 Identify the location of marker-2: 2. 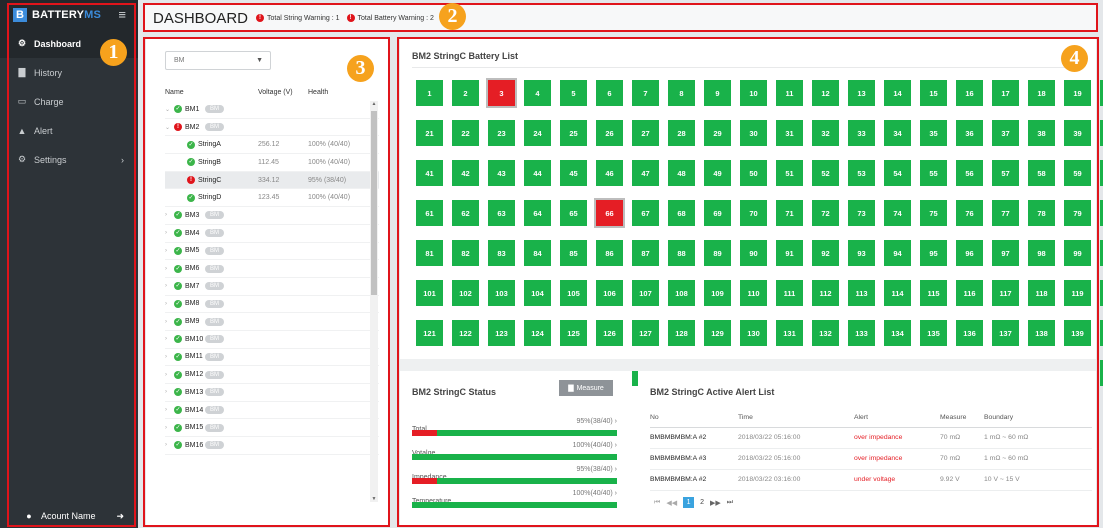
(452, 16).